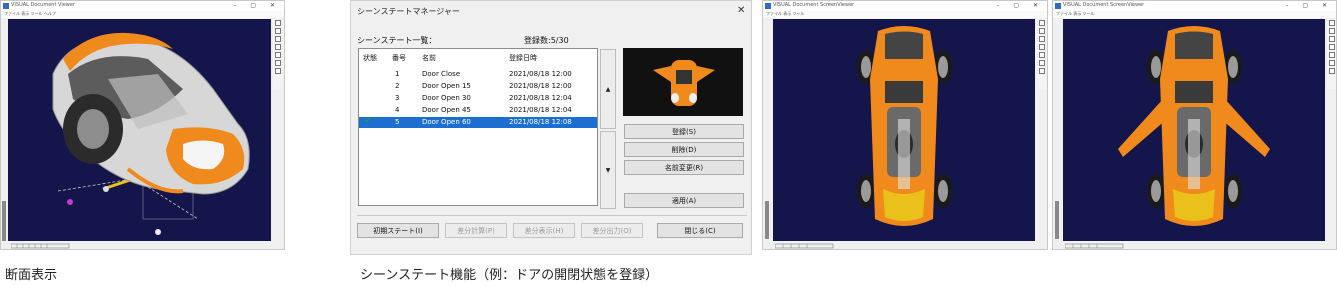 Image resolution: width=1337 pixels, height=286 pixels. What do you see at coordinates (408, 11) in the screenshot?
I see `dialog-title: シーンステートマネージャー` at bounding box center [408, 11].